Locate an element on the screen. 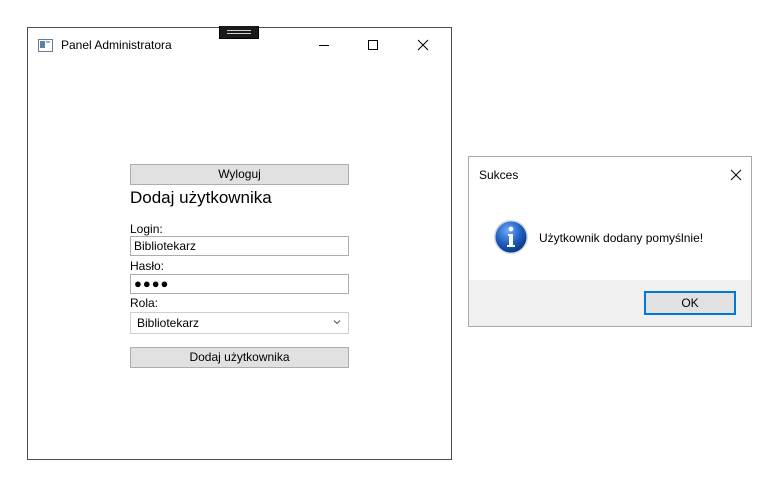 The width and height of the screenshot is (784, 494). window-title: Panel Administratora is located at coordinates (116, 45).